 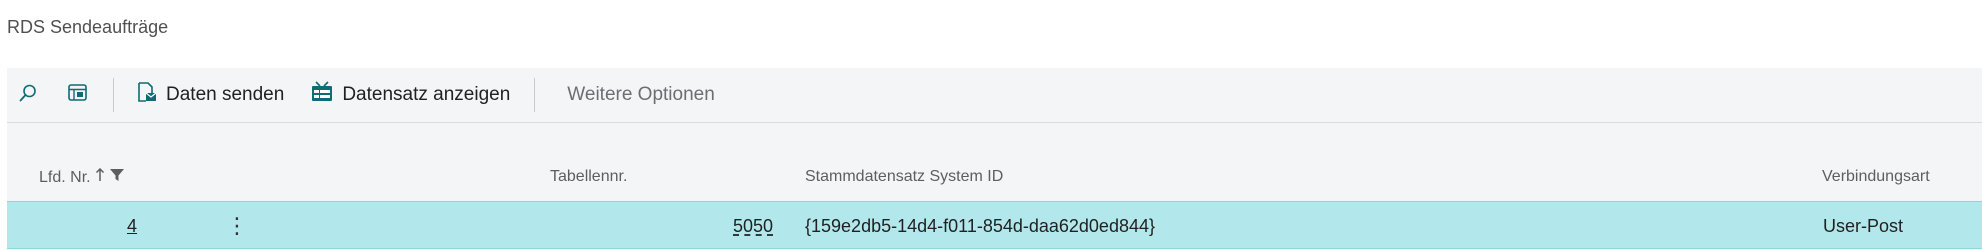 I want to click on column-header-tabellennr: Tabellennr., so click(x=588, y=177).